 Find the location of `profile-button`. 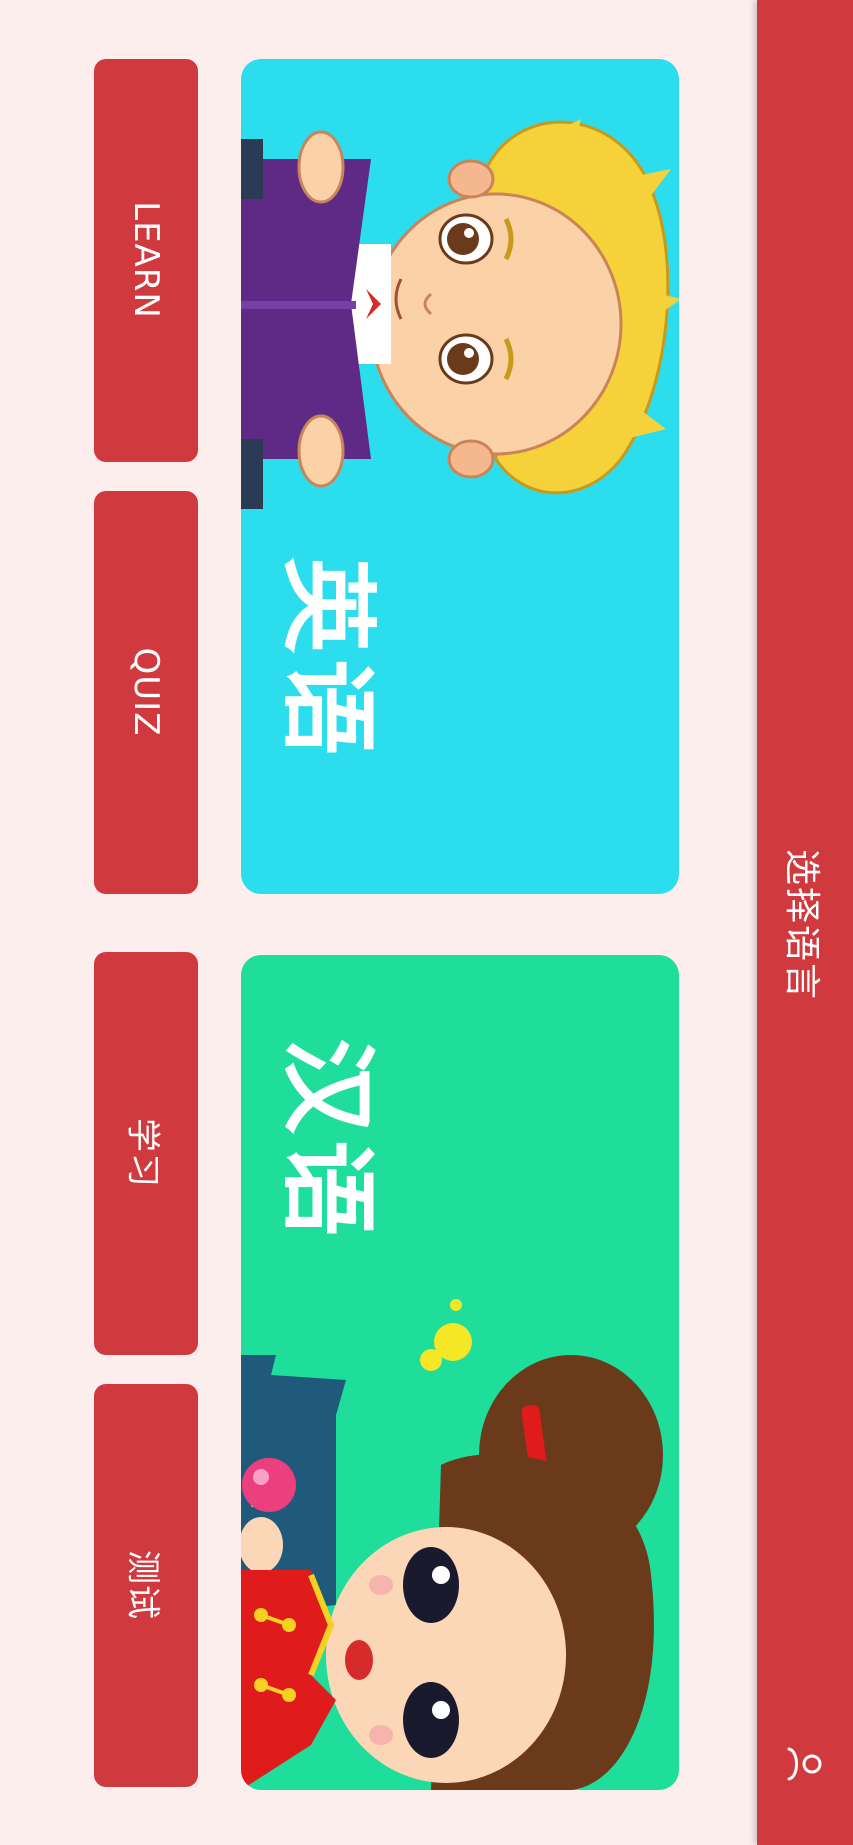

profile-button is located at coordinates (805, 1764).